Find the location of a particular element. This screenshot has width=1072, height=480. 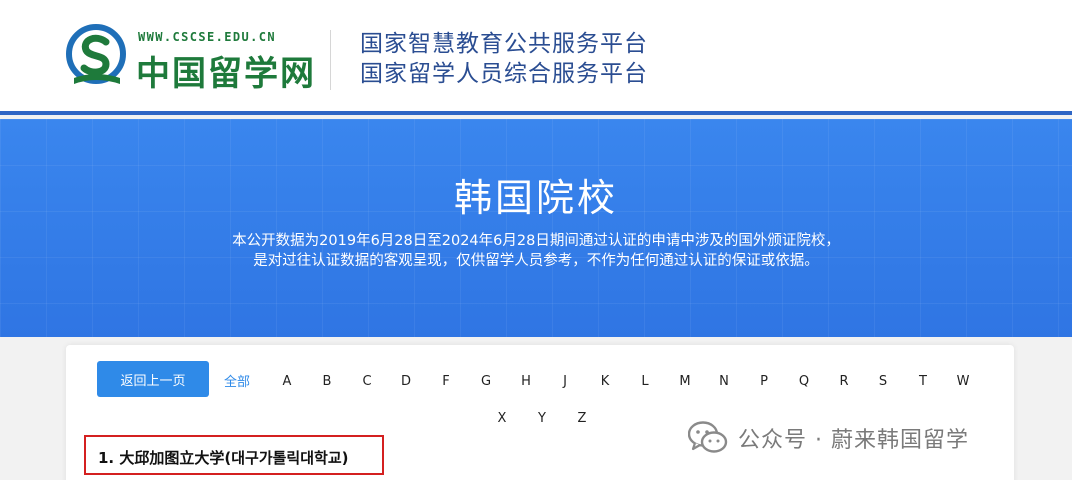

letter-filter-q: Q is located at coordinates (804, 381).